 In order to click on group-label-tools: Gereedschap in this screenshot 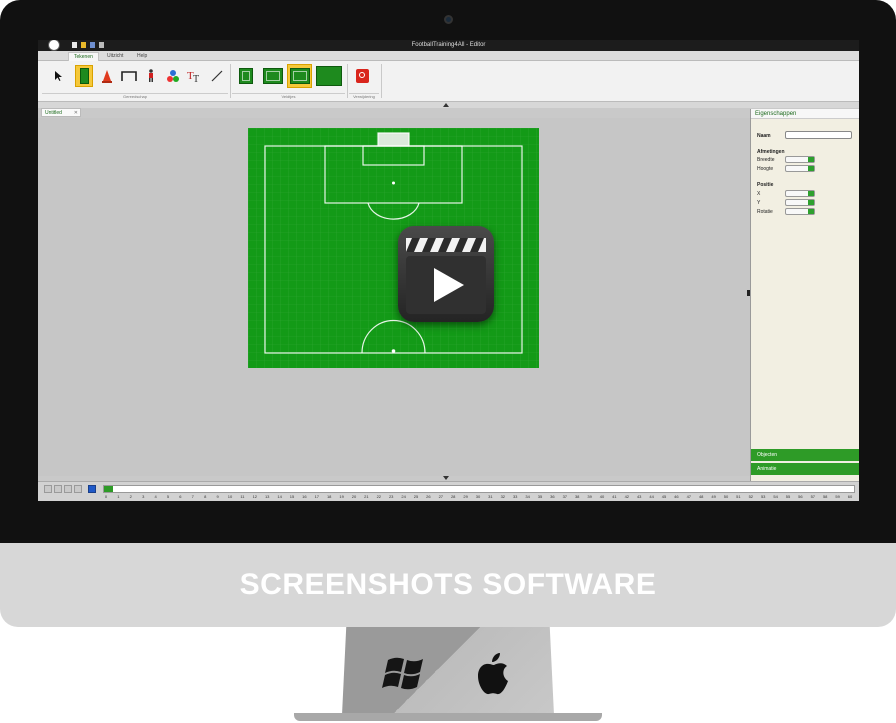, I will do `click(135, 96)`.